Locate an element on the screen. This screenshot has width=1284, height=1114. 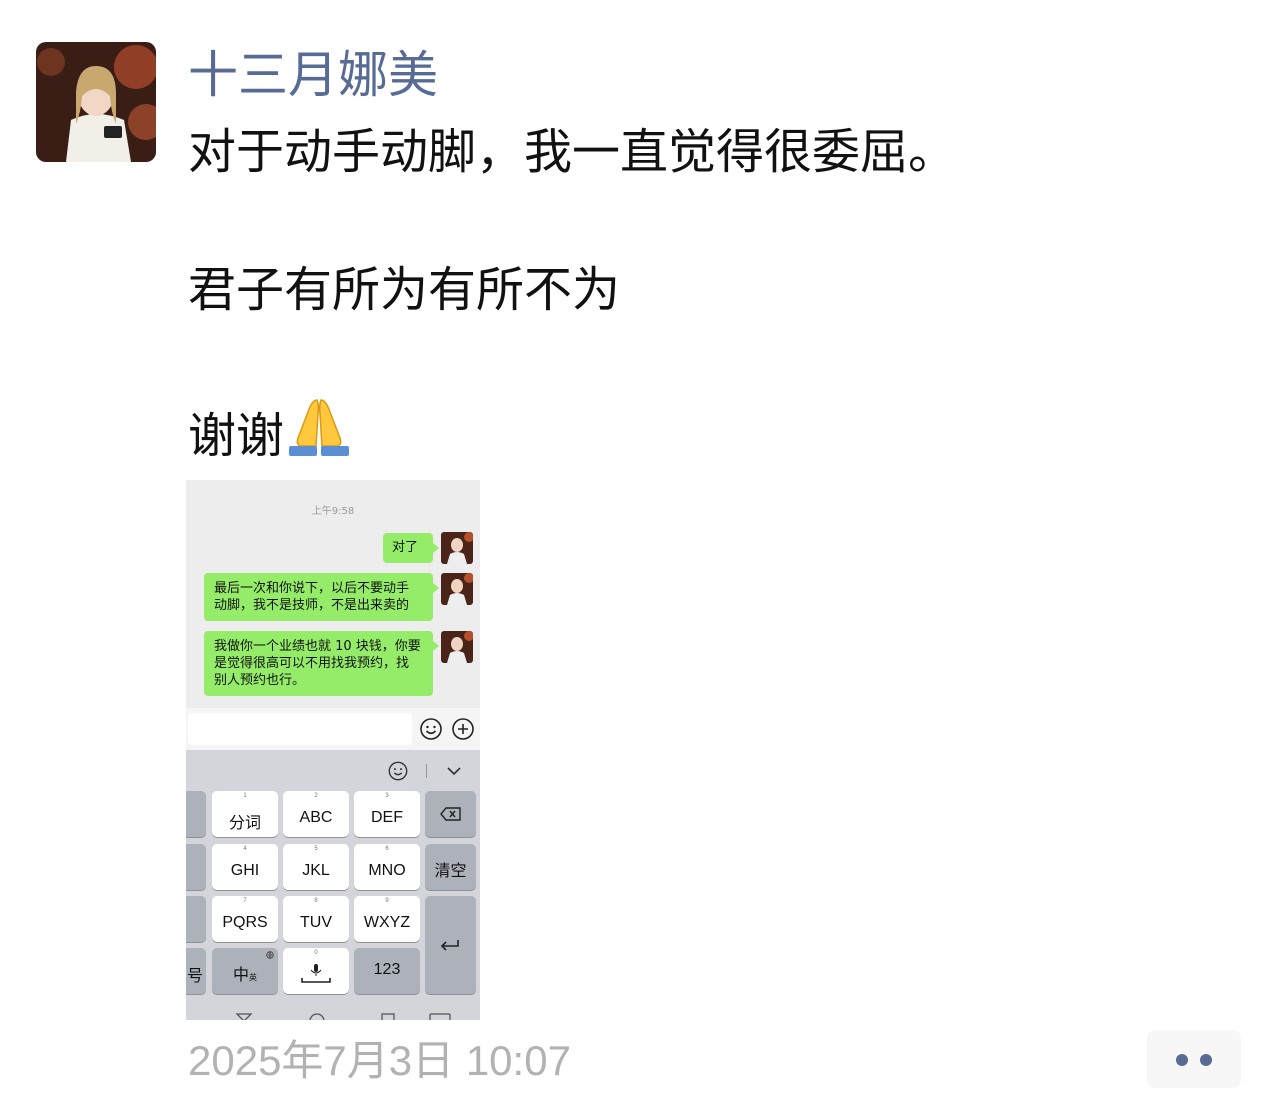
divider is located at coordinates (426, 771).